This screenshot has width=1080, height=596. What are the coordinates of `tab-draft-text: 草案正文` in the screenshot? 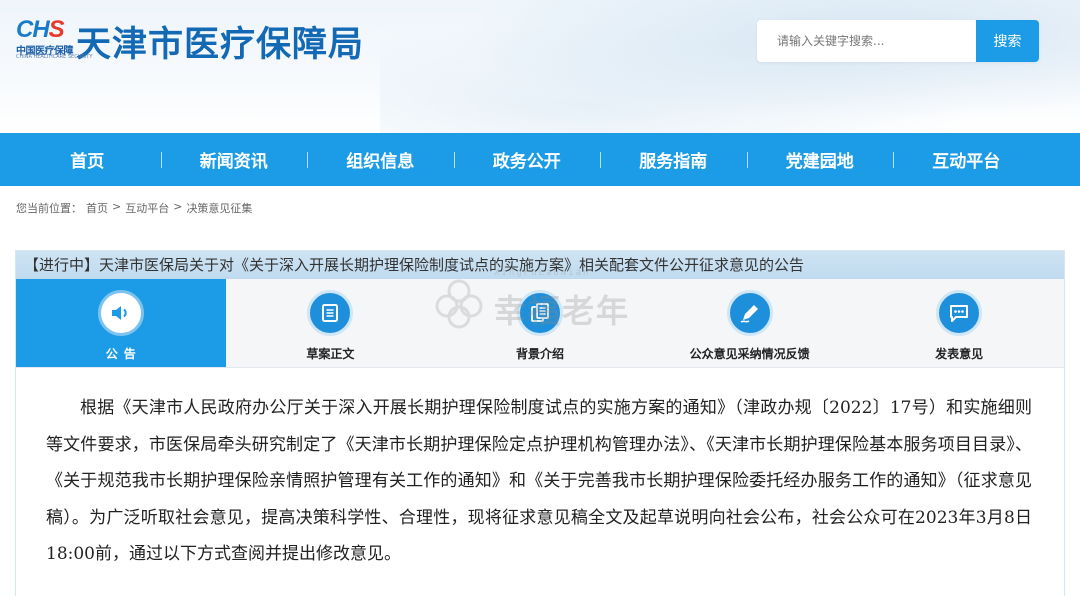 It's located at (331, 323).